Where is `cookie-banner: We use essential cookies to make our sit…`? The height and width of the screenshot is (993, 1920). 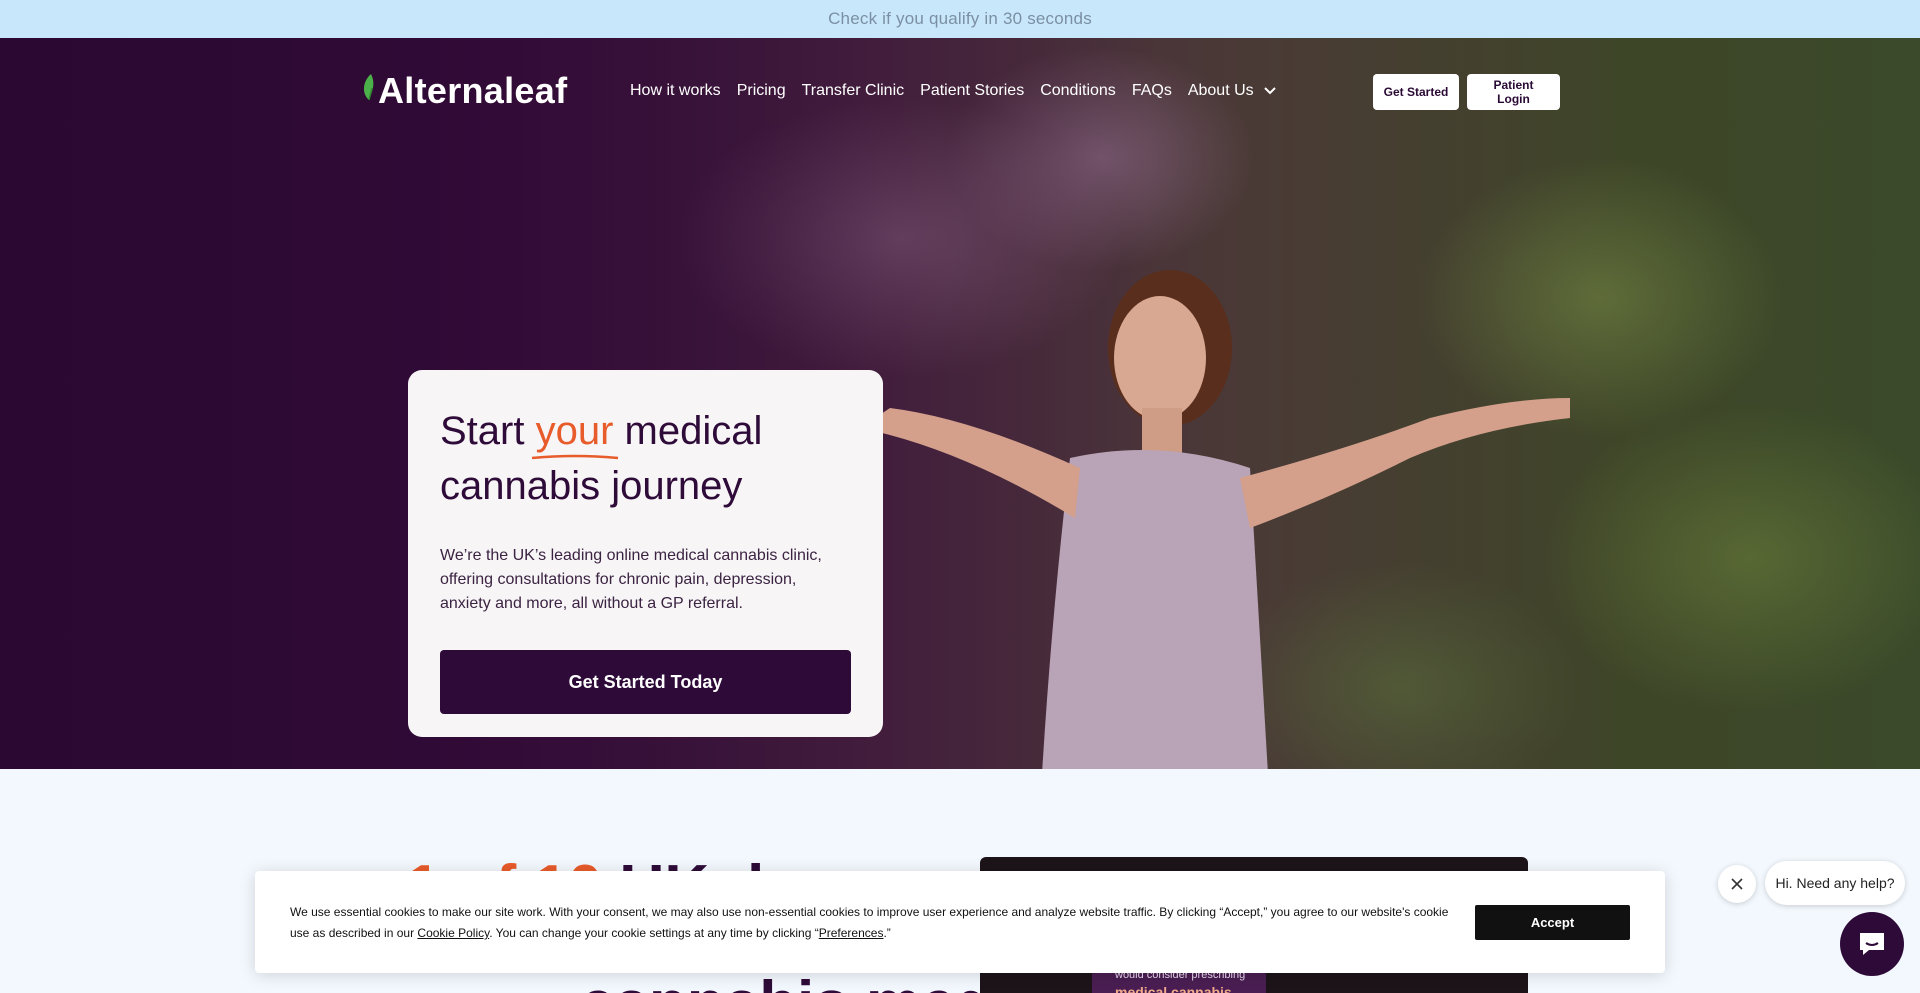
cookie-banner: We use essential cookies to make our sit… is located at coordinates (960, 922).